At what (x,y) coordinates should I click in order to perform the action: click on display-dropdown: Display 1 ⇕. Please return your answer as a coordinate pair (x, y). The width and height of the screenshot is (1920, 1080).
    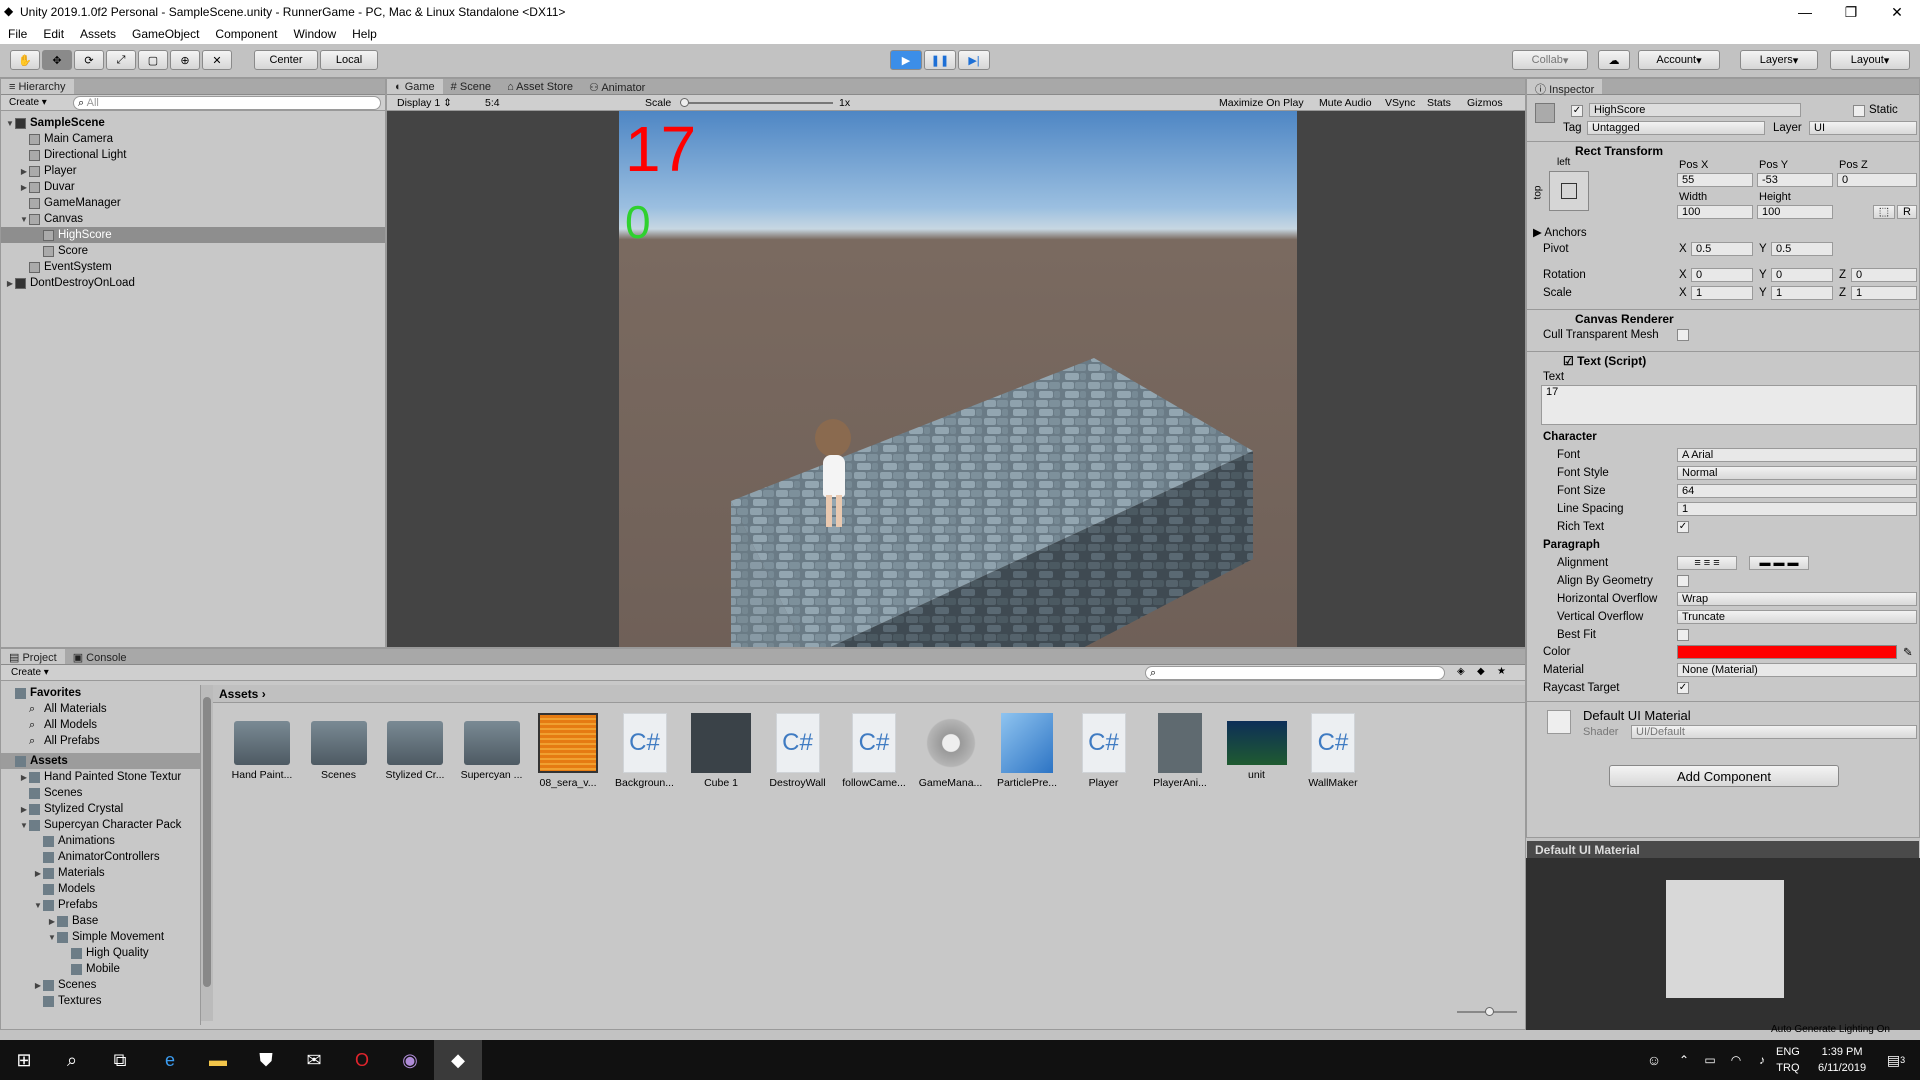
    Looking at the image, I should click on (424, 103).